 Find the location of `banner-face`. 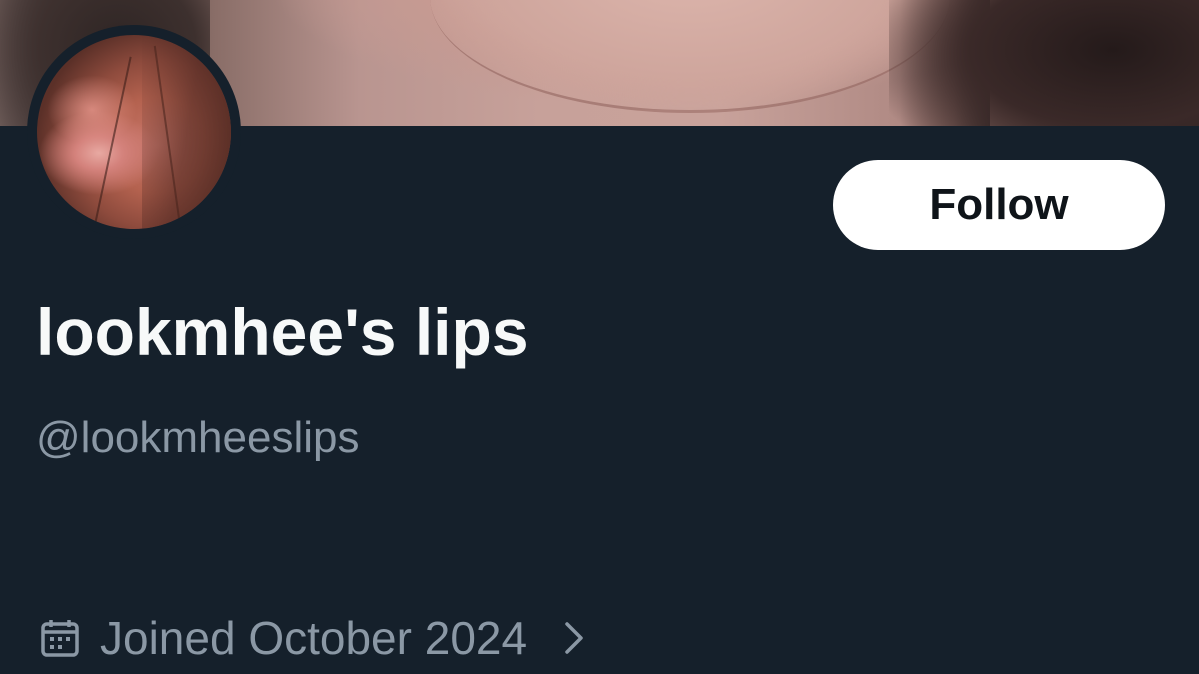

banner-face is located at coordinates (690, 56).